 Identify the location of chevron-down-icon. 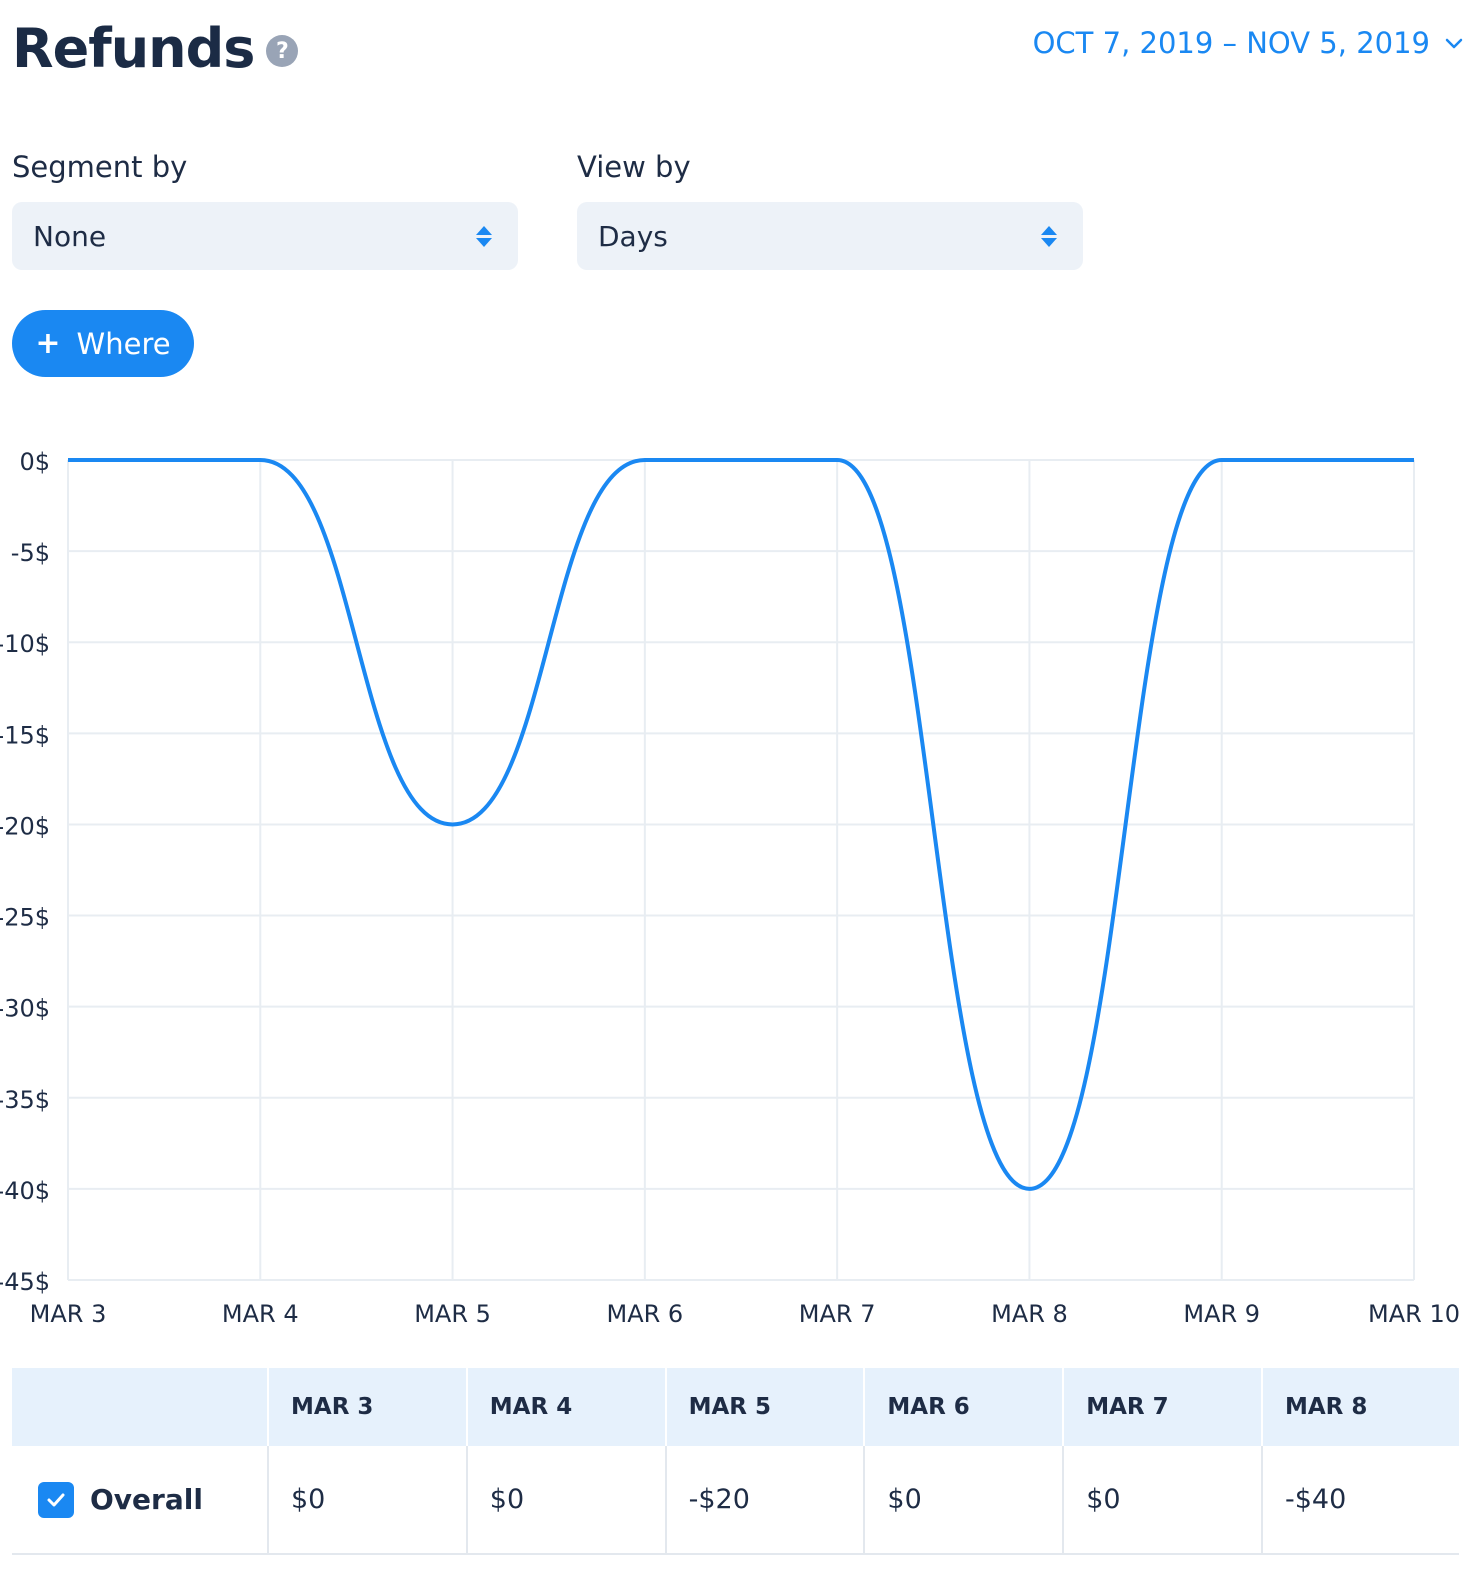
(1454, 43).